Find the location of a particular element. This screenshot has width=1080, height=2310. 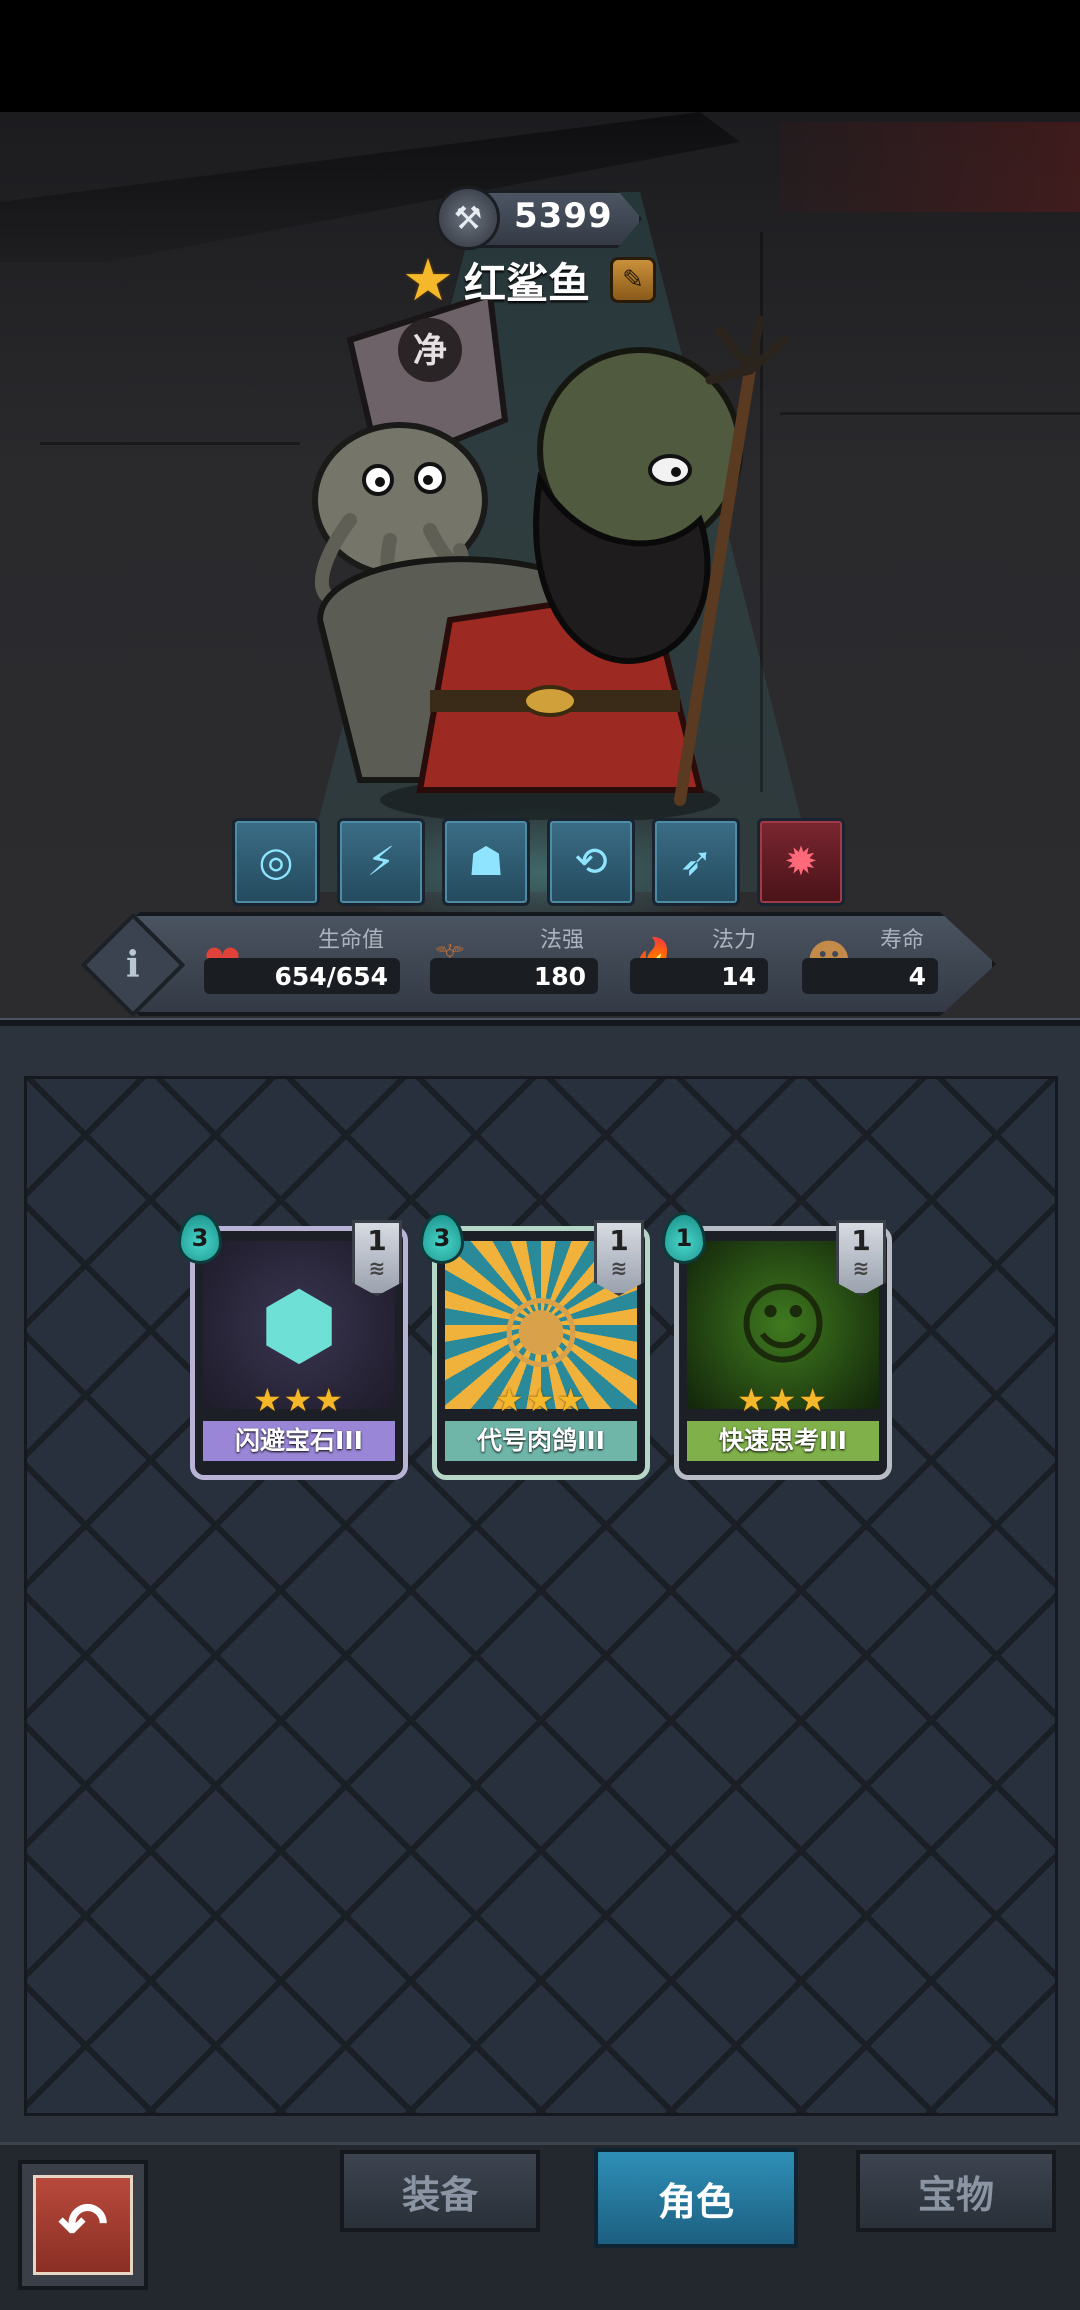

belt-buckle is located at coordinates (550, 701).